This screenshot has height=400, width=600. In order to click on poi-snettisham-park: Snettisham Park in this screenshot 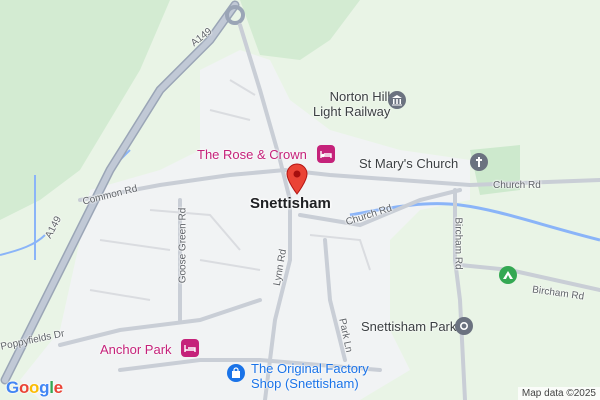, I will do `click(408, 326)`.